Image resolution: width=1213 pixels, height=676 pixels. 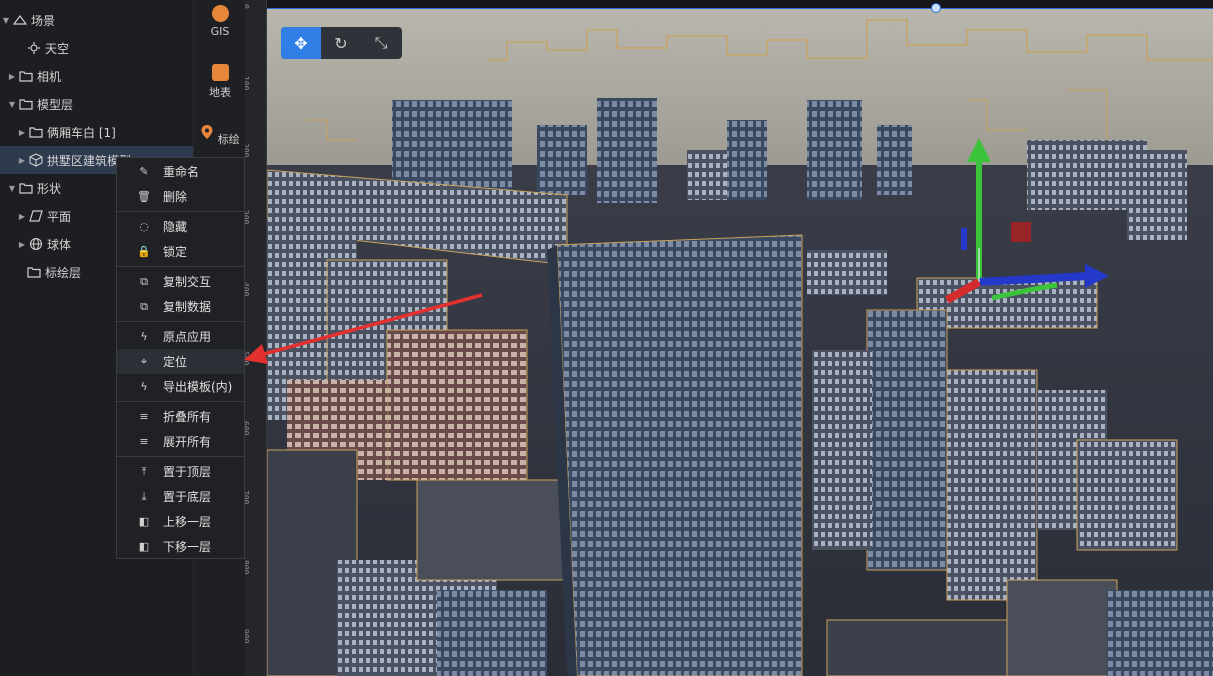 I want to click on menu-item-label: 置于底层, so click(x=187, y=497).